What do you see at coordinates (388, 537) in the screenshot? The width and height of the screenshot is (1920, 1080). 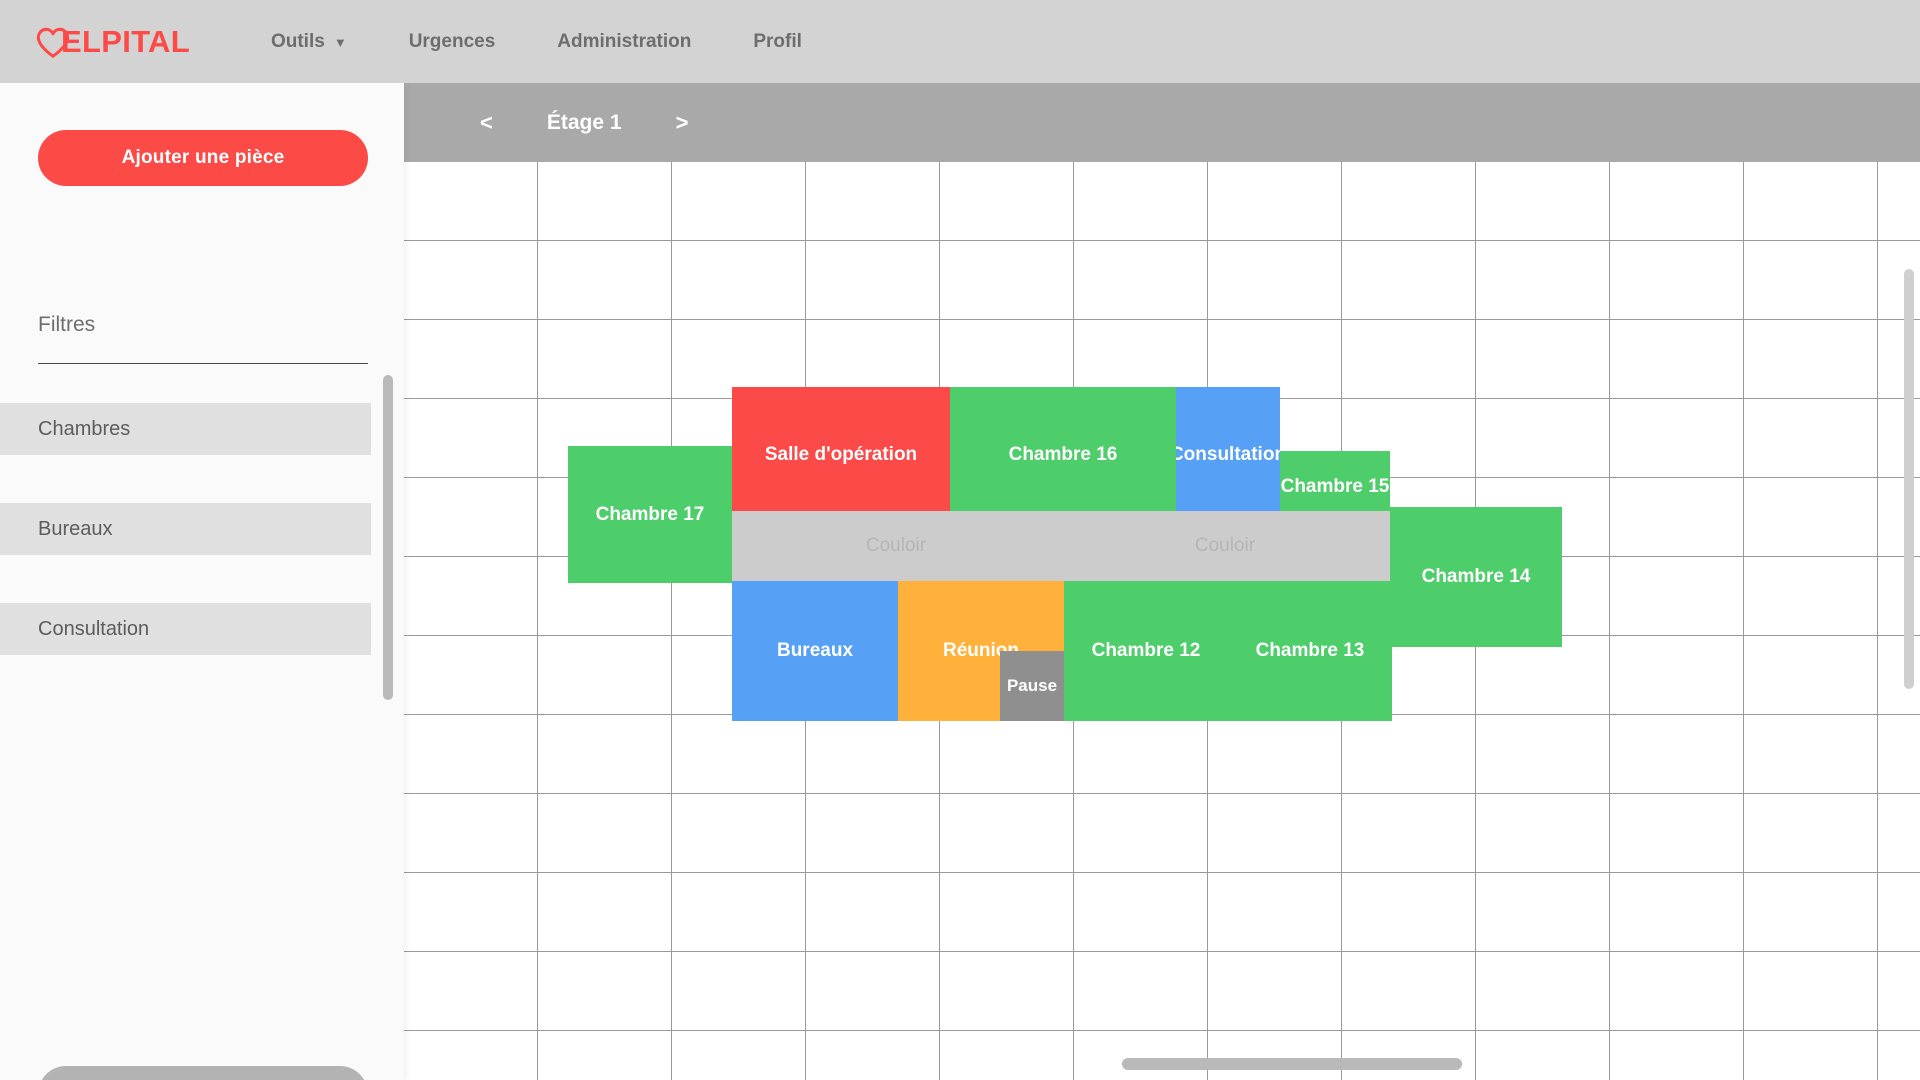 I see `filter-scrollbar-thumb` at bounding box center [388, 537].